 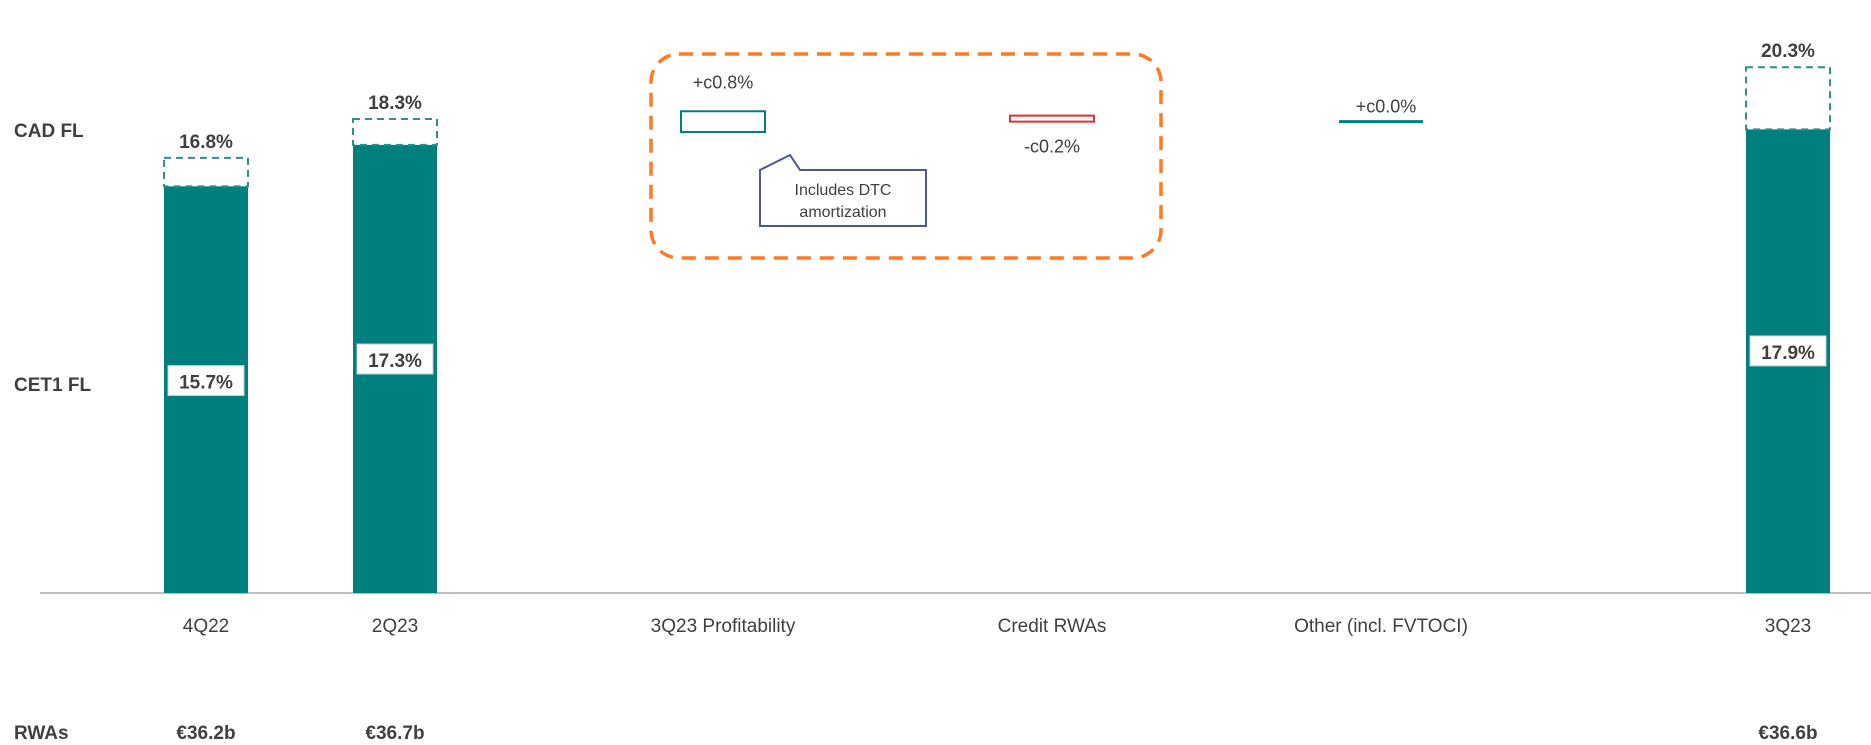 I want to click on delta-label: -c0.2%, so click(x=1052, y=147).